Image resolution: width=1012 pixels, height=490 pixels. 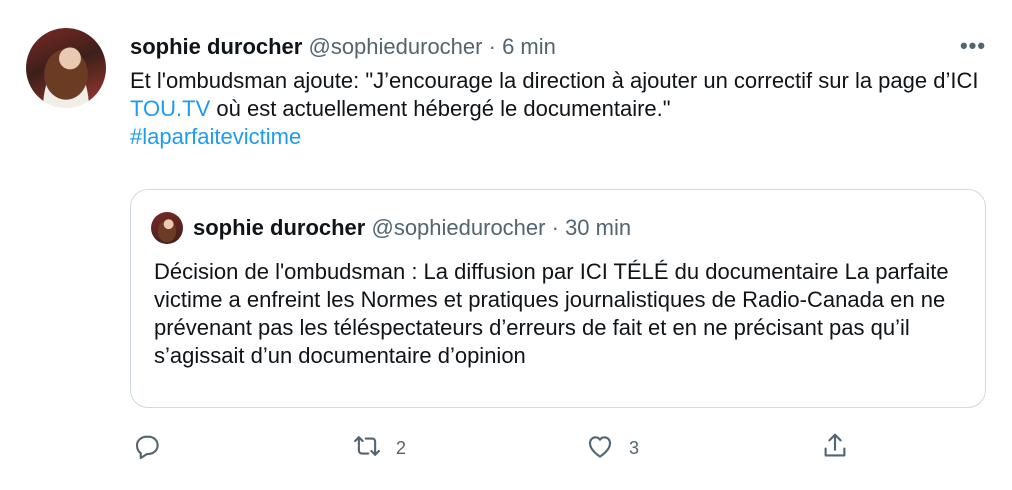 I want to click on avatar, so click(x=66, y=68).